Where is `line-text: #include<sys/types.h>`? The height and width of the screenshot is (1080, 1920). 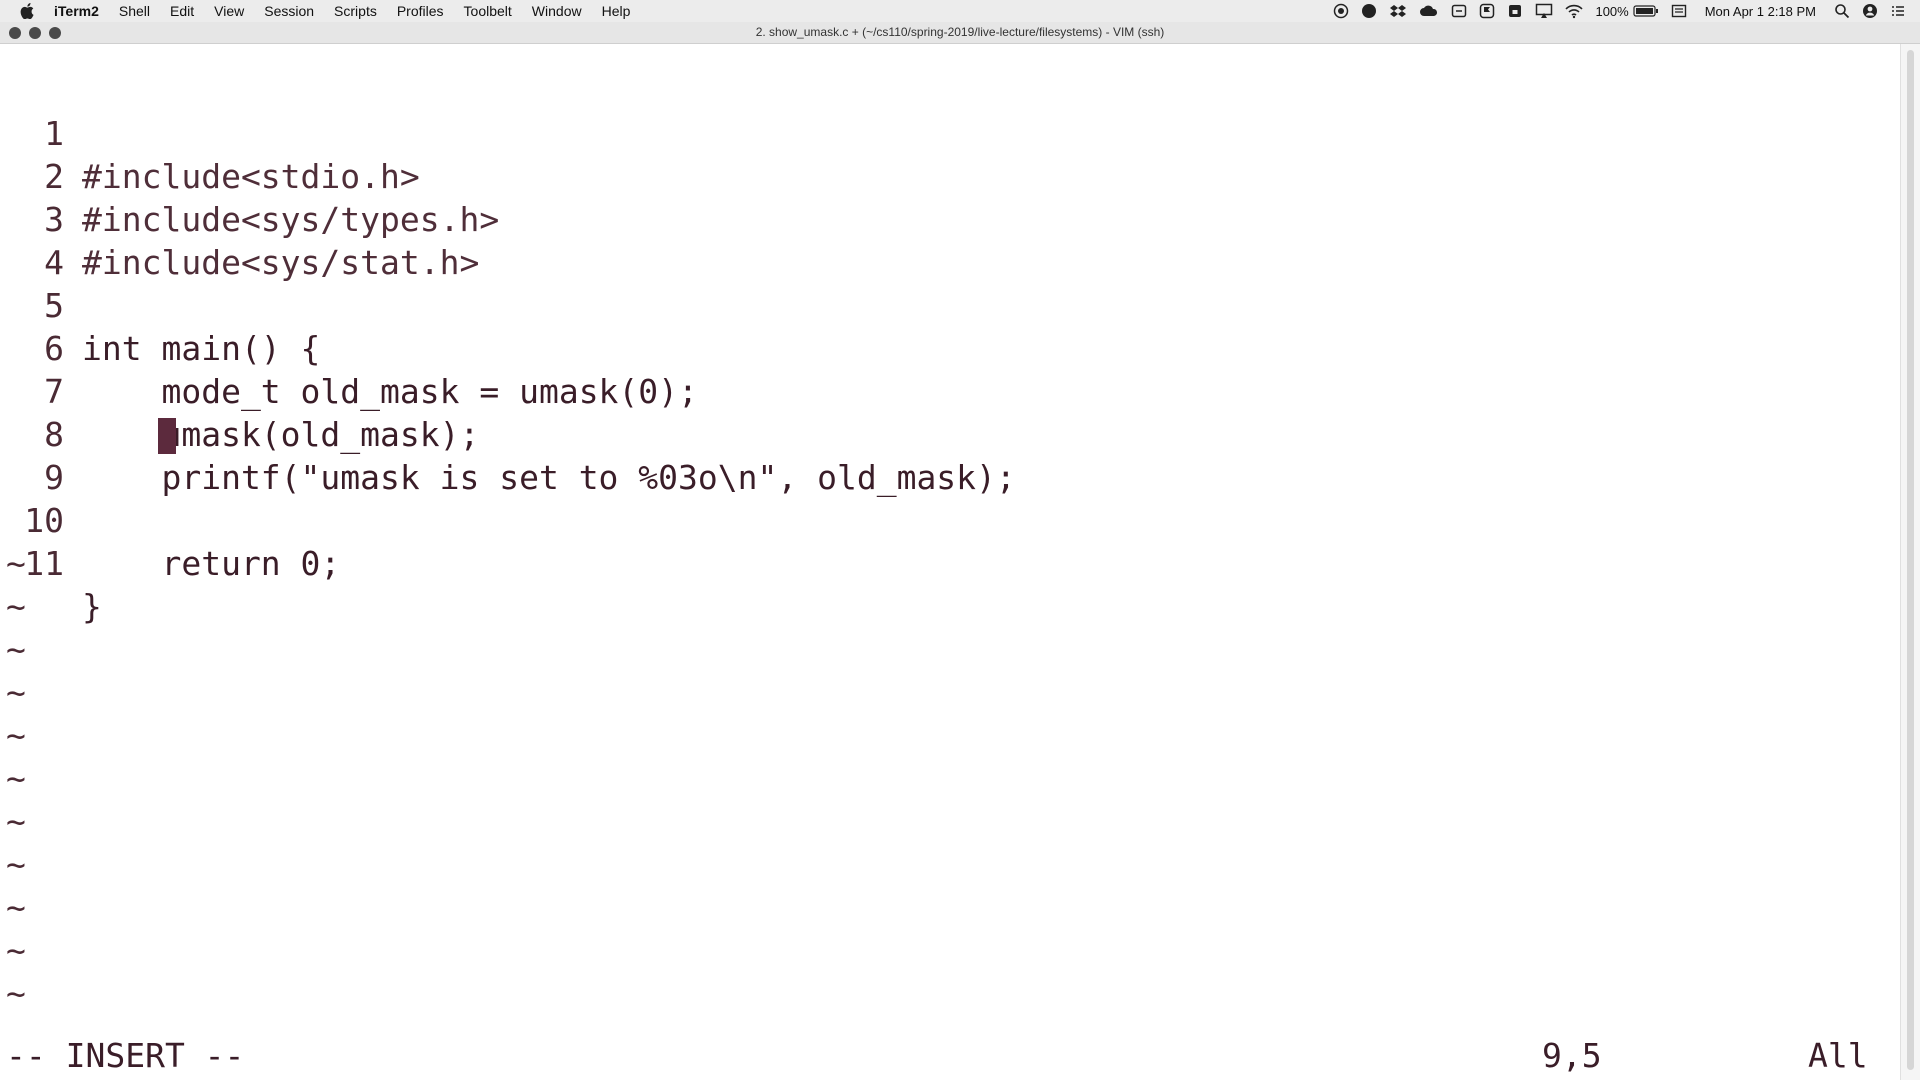
line-text: #include<sys/types.h> is located at coordinates (291, 219).